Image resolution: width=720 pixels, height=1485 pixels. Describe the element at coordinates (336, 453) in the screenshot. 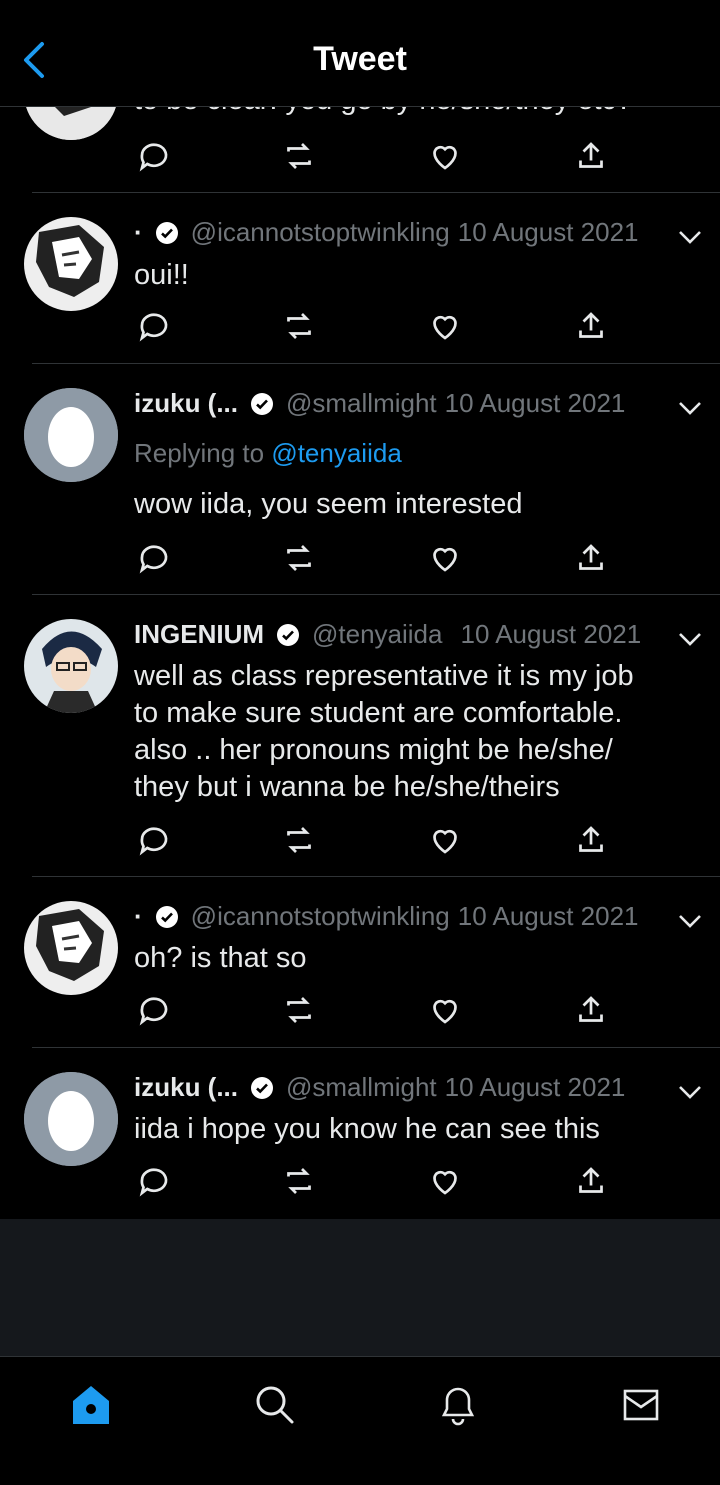

I see `reply-mention-link: @tenyaiida` at that location.